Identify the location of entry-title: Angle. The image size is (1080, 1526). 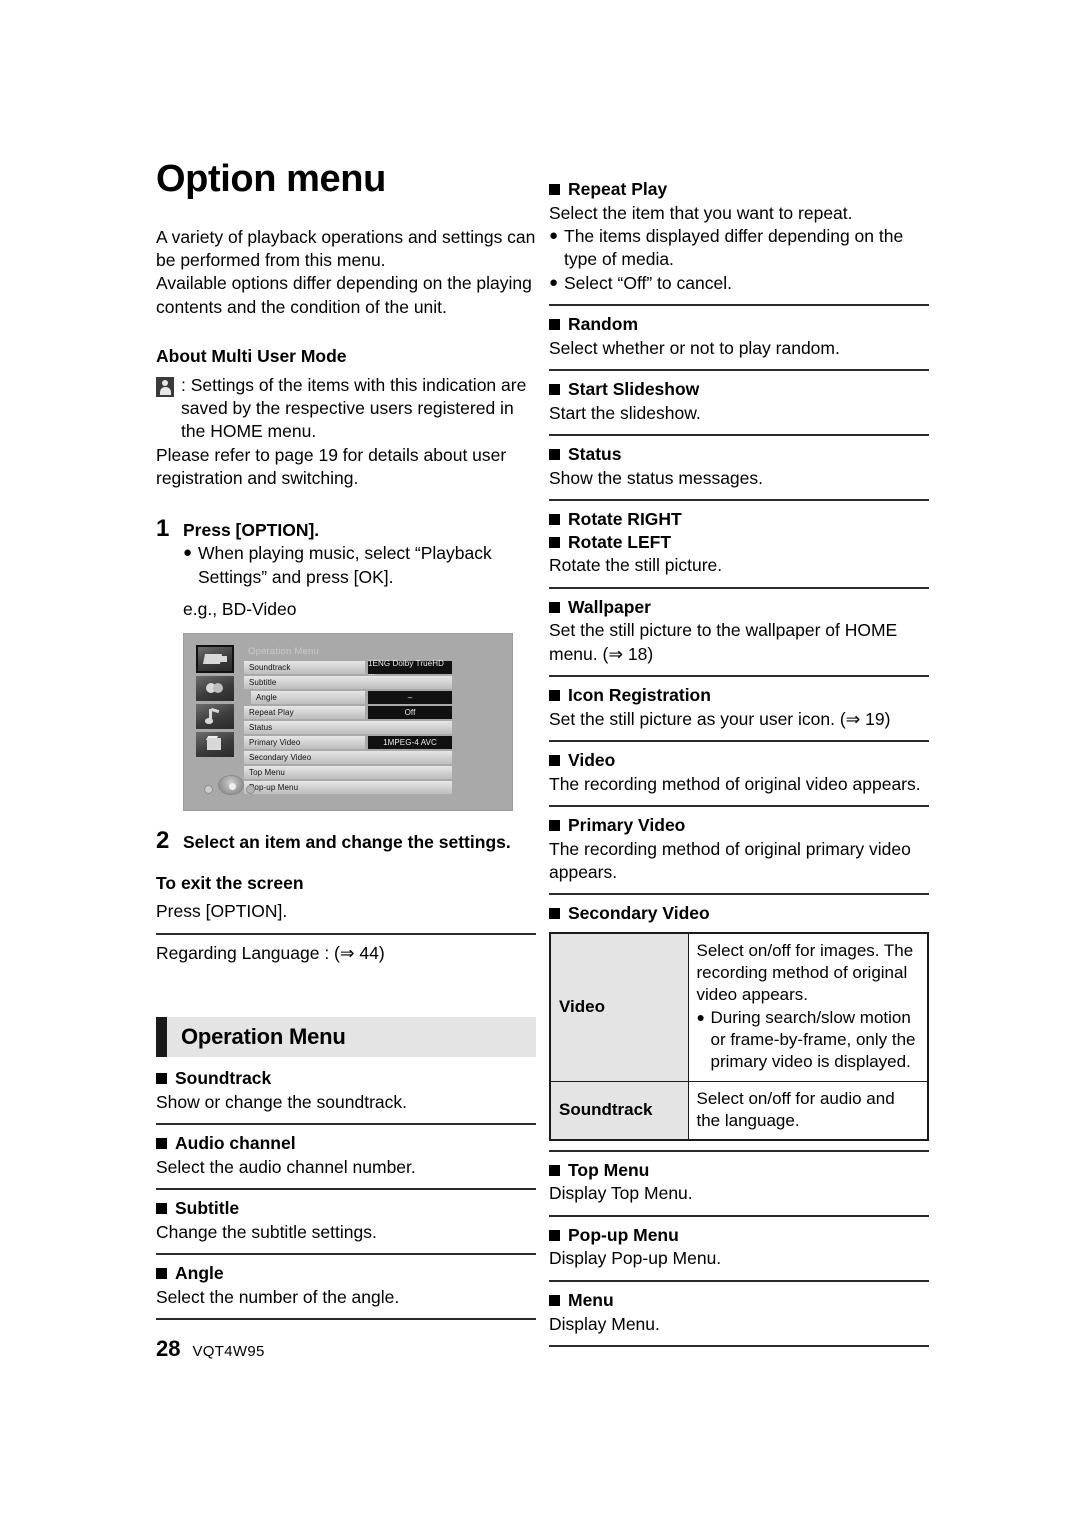
(199, 1272).